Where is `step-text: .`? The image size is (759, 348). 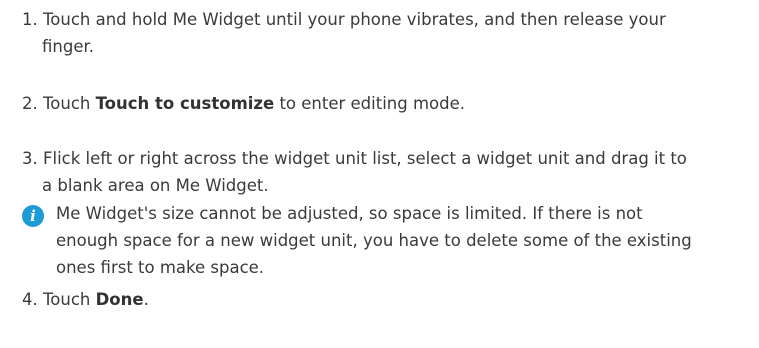
step-text: . is located at coordinates (146, 299).